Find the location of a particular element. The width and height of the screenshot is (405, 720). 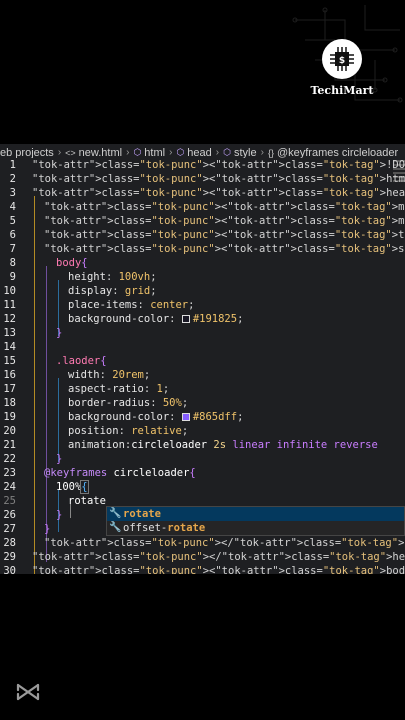

line-number: 24 is located at coordinates (9, 487).